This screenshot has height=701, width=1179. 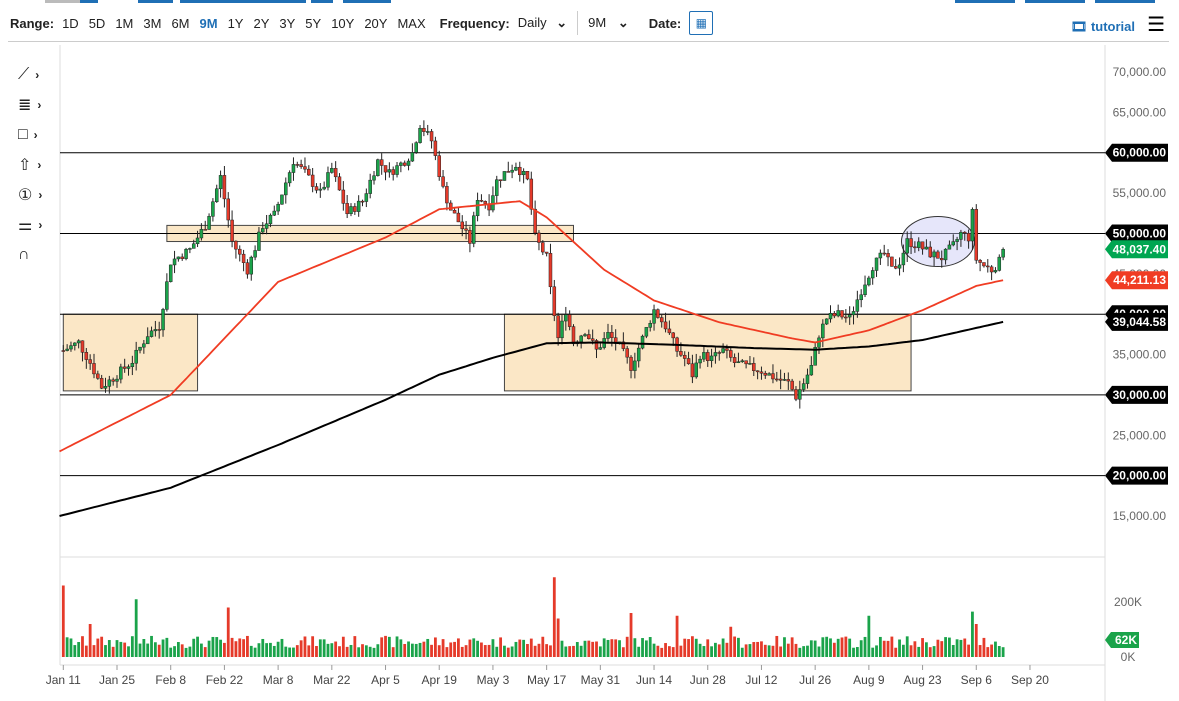 I want to click on x-tick-label: Feb 8, so click(x=170, y=680).